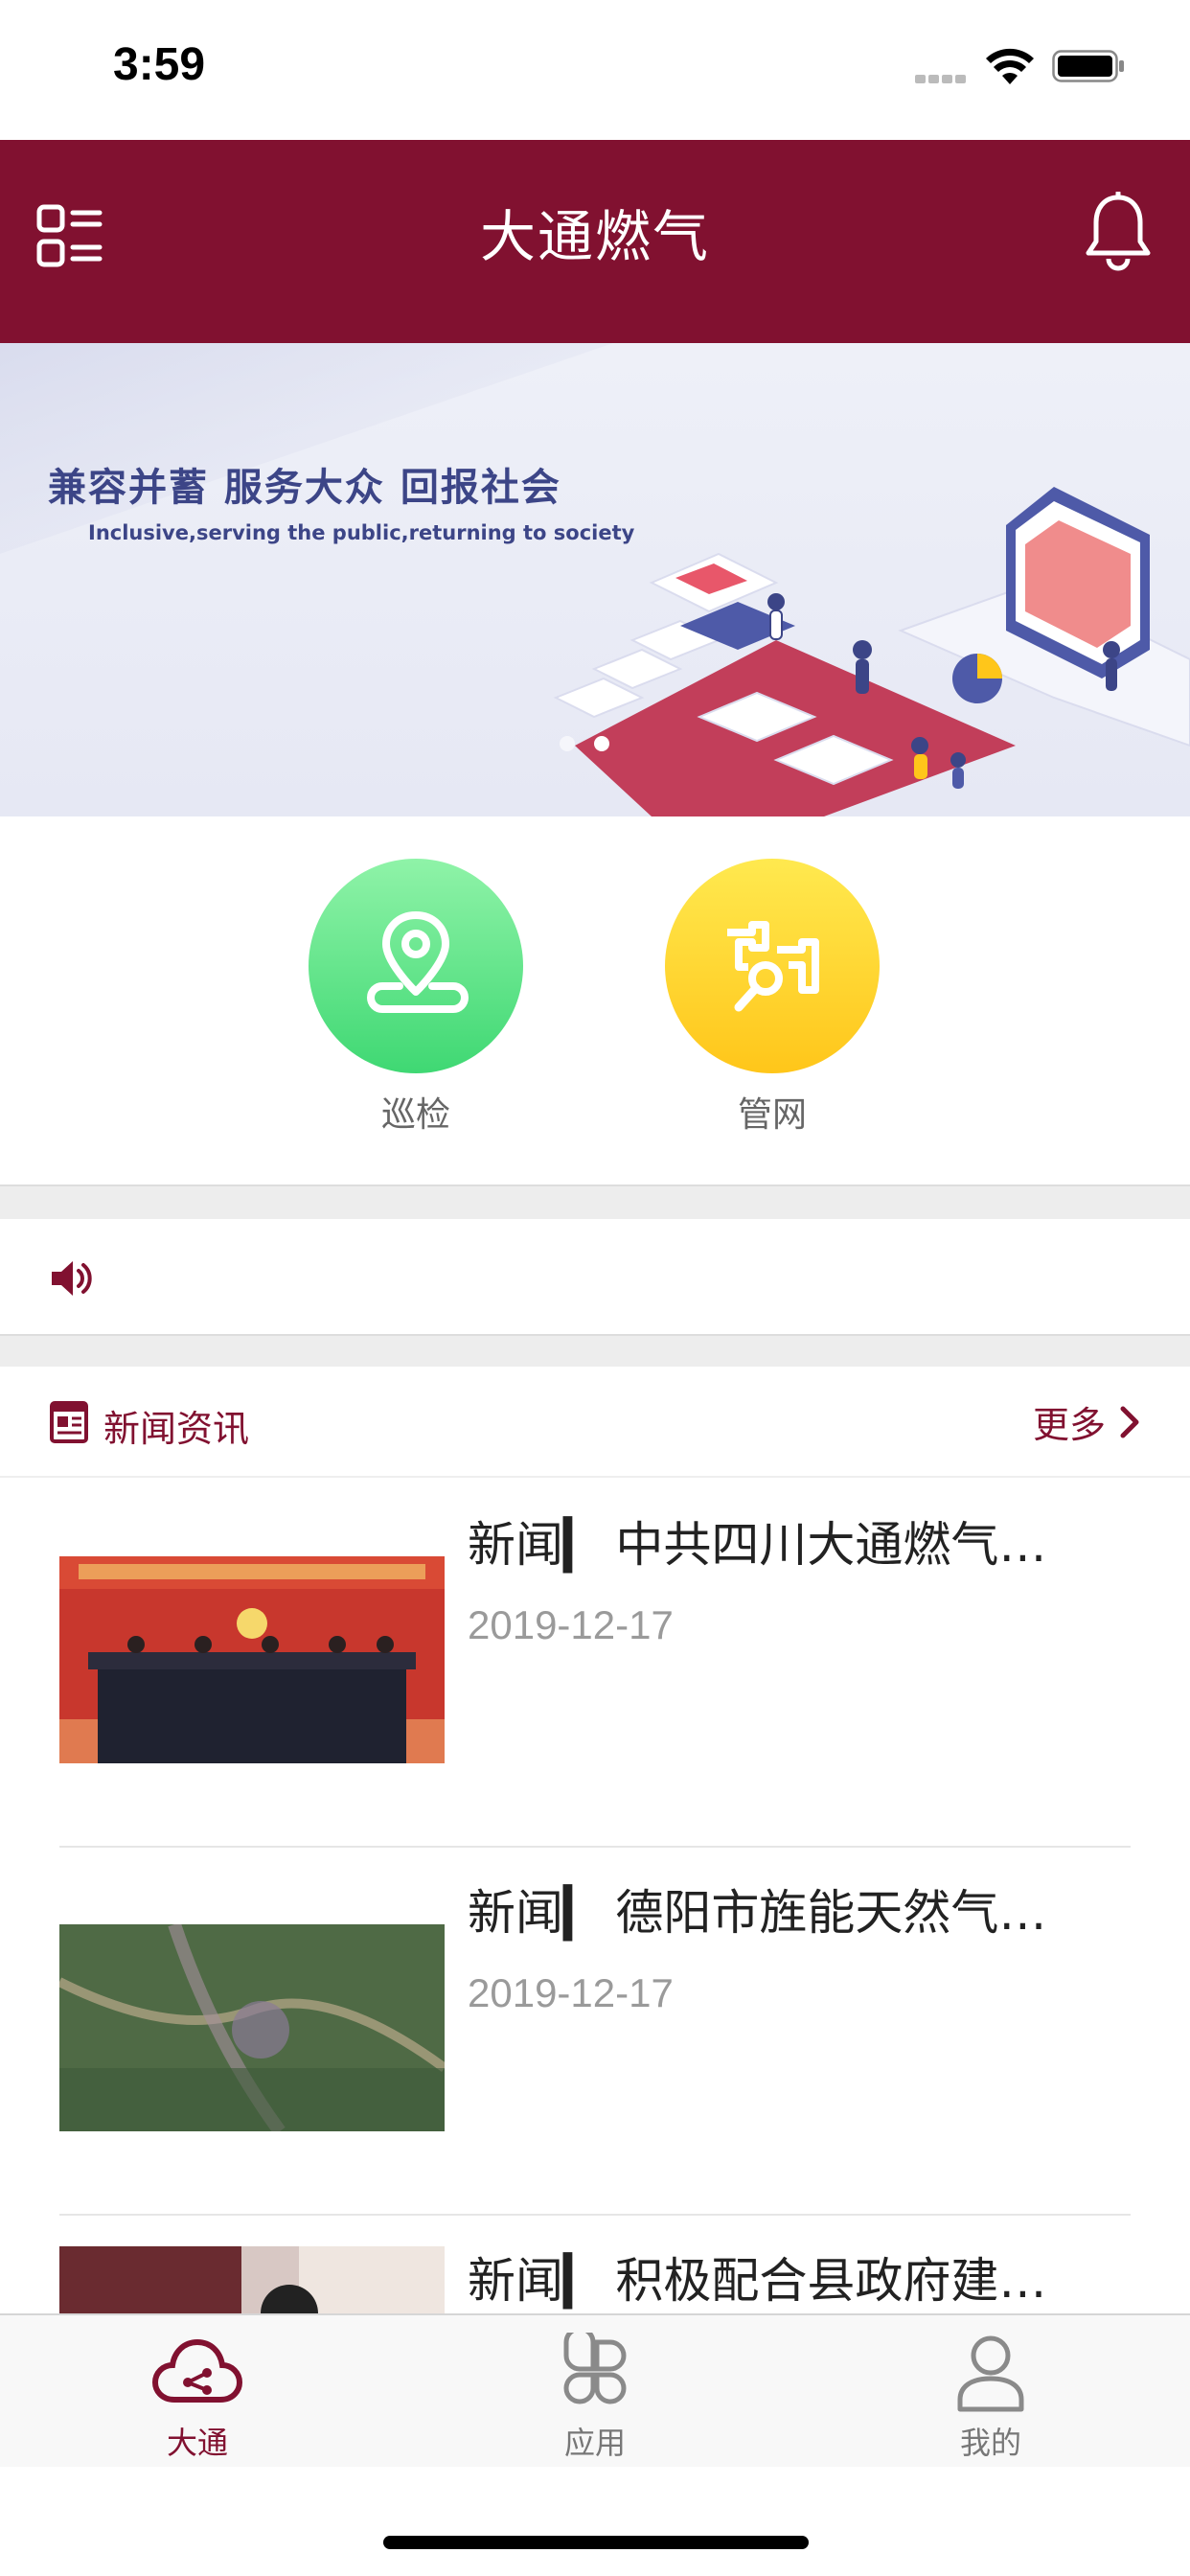 The width and height of the screenshot is (1190, 2576). I want to click on tab-apps: 应用, so click(595, 2398).